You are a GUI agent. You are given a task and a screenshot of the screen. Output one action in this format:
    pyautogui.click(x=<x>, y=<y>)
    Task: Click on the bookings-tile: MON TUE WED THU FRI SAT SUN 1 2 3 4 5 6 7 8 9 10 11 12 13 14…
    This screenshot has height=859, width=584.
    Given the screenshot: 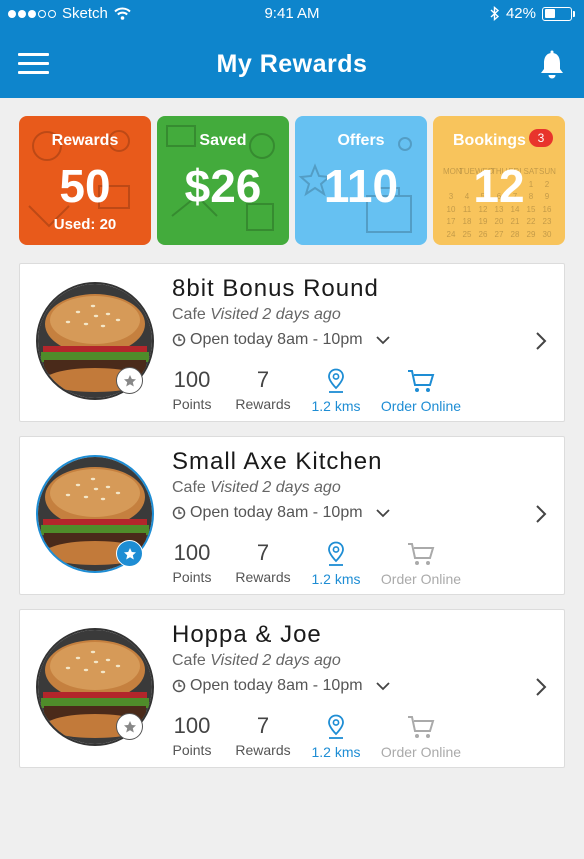 What is the action you would take?
    pyautogui.click(x=499, y=180)
    